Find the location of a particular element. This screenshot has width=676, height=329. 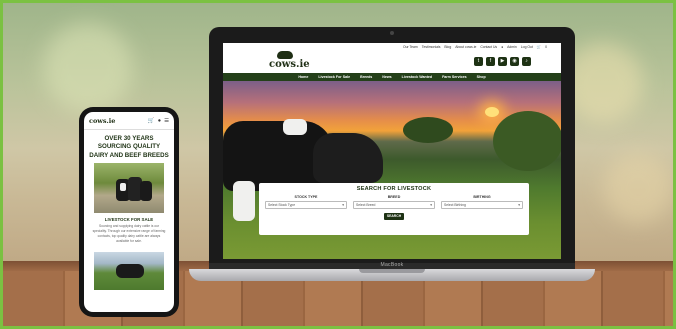

social-links: t f ▶ ◉ ♪ is located at coordinates (502, 61).